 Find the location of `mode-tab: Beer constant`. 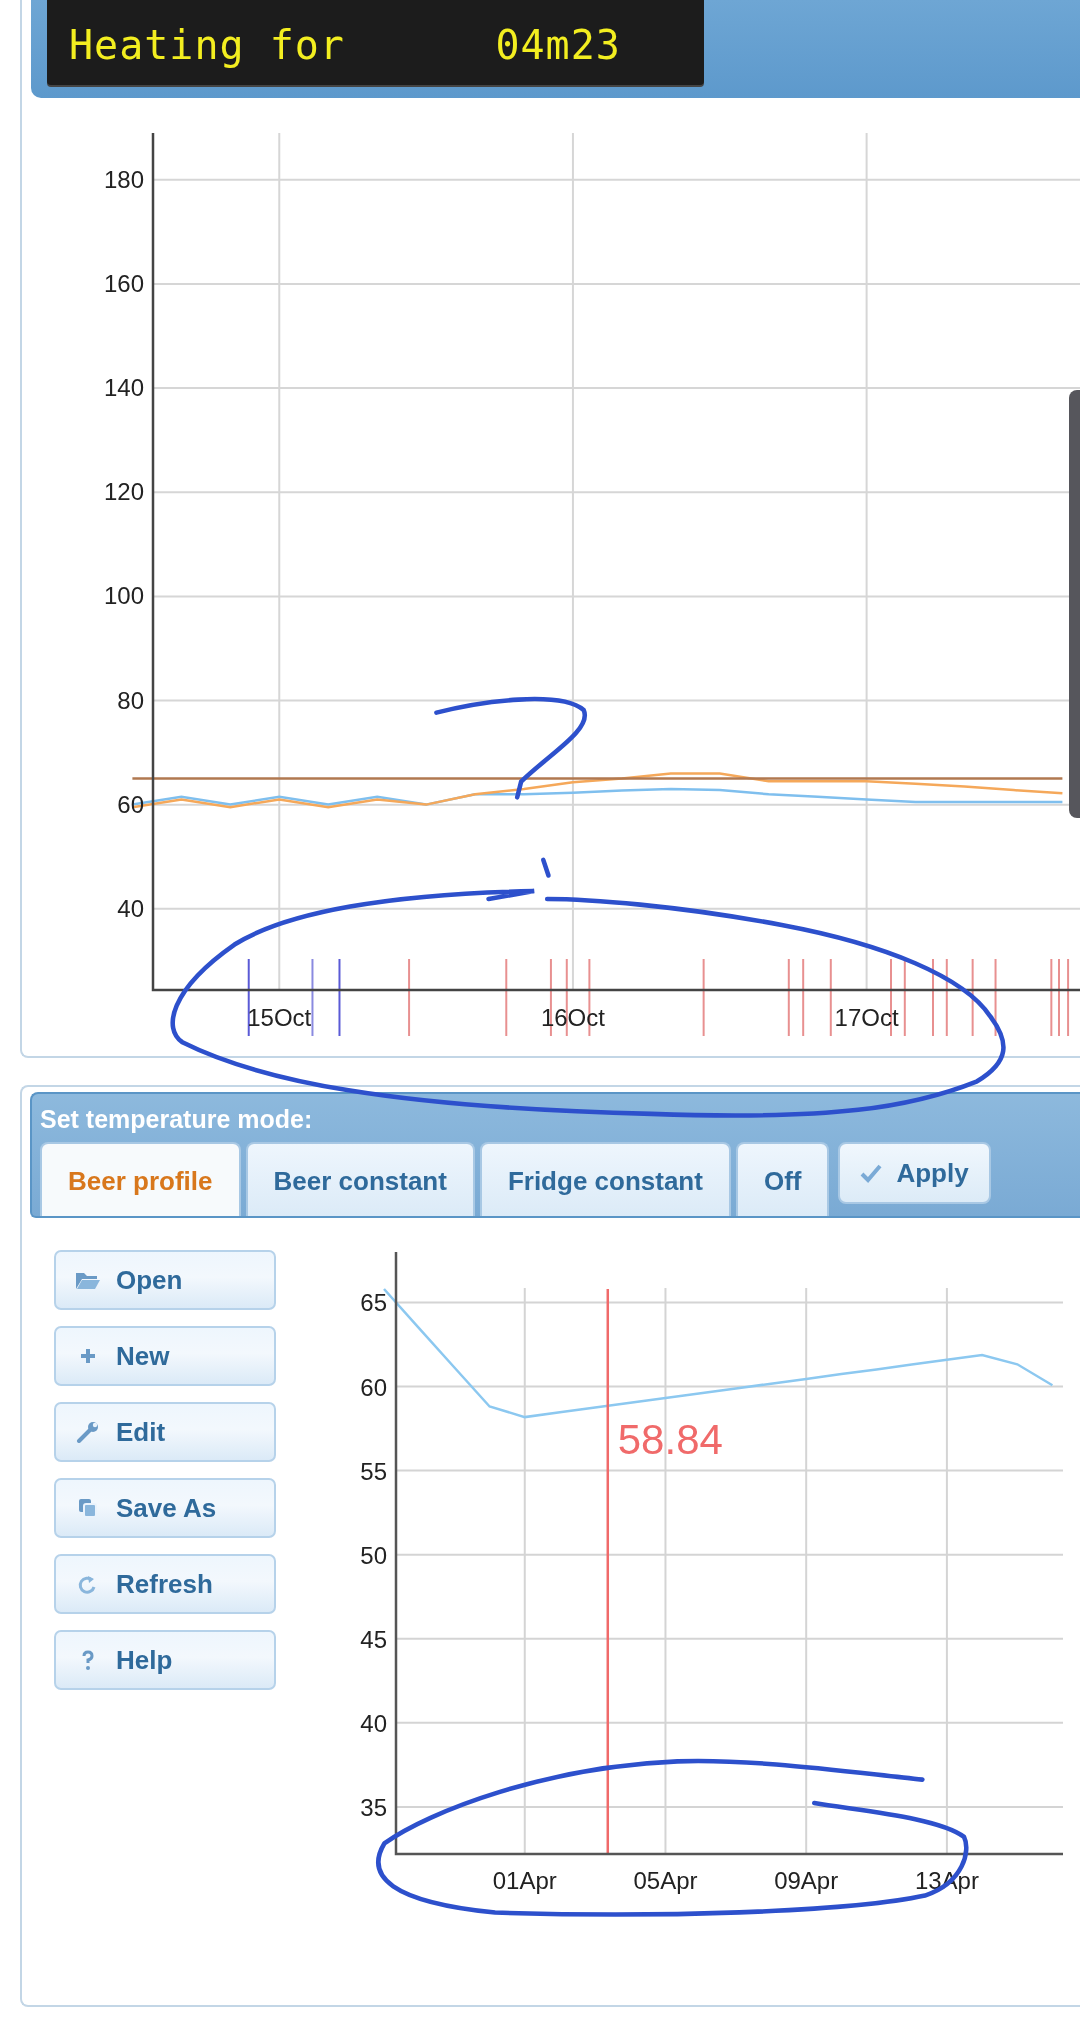

mode-tab: Beer constant is located at coordinates (360, 1179).